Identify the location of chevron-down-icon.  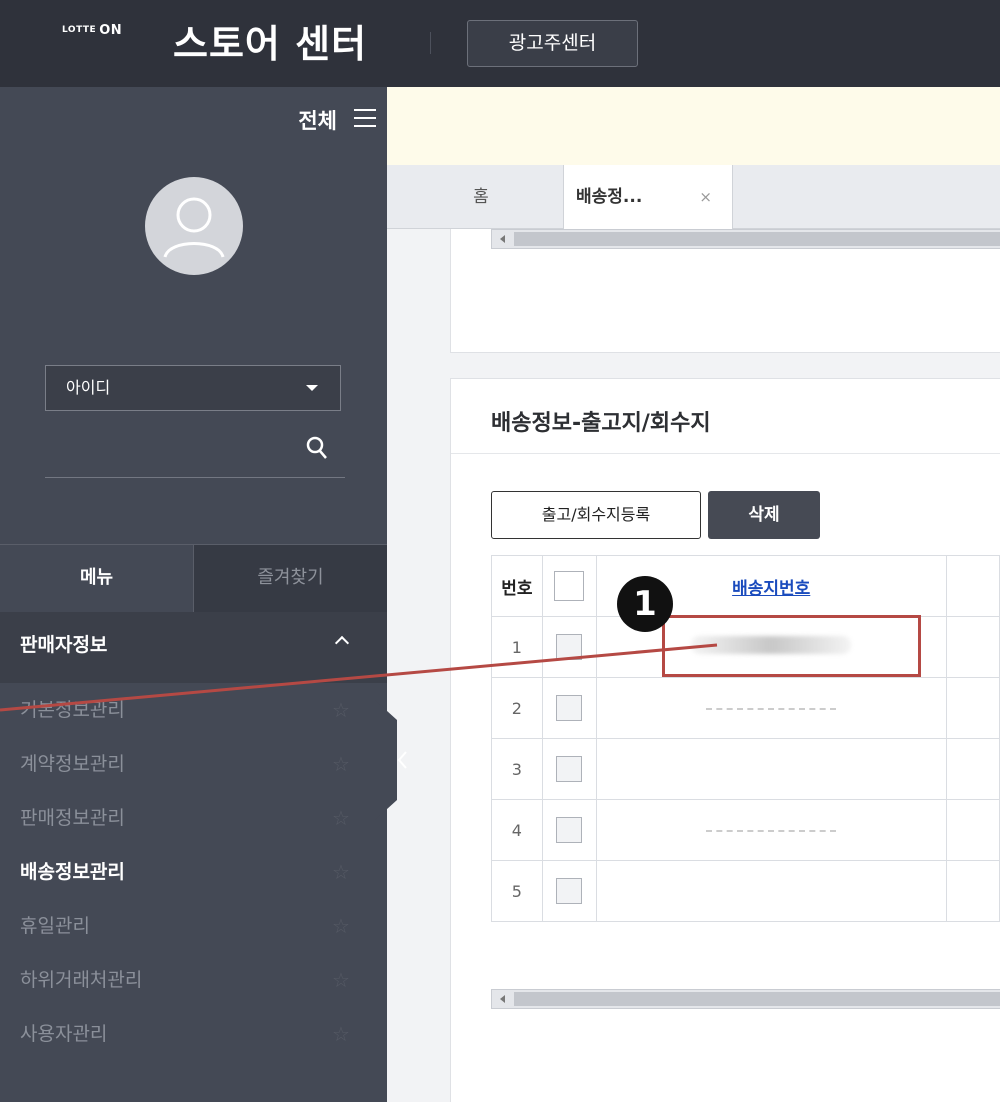
(312, 388).